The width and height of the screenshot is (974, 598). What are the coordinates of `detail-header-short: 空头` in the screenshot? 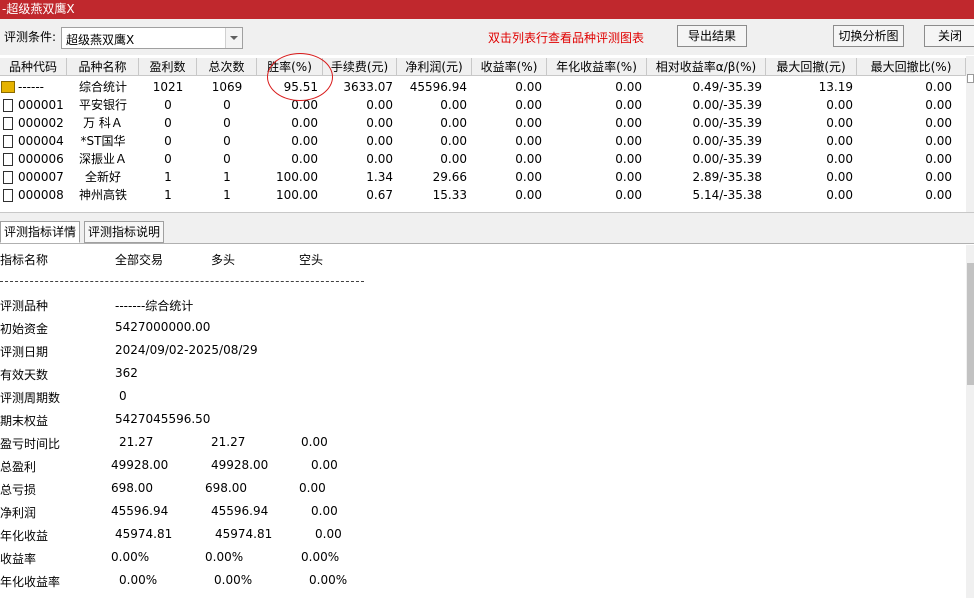 It's located at (311, 260).